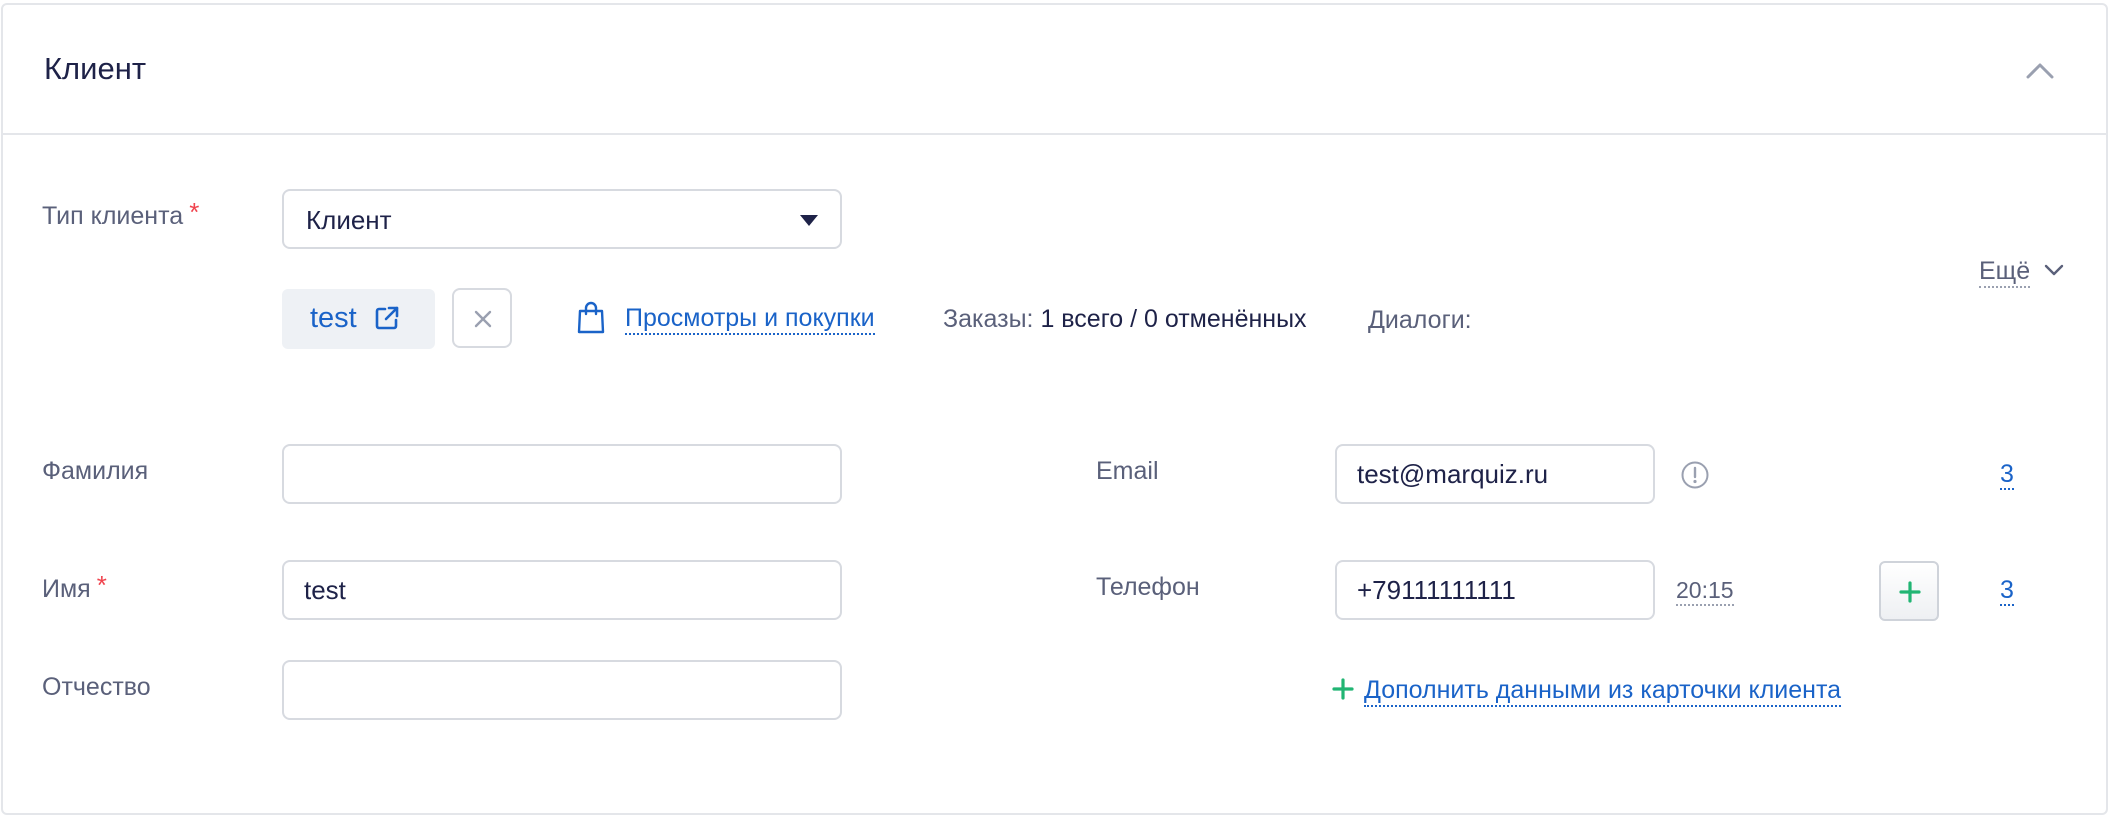 This screenshot has height=818, width=2110. What do you see at coordinates (113, 216) in the screenshot?
I see `client-type-label-text: Тип клиента` at bounding box center [113, 216].